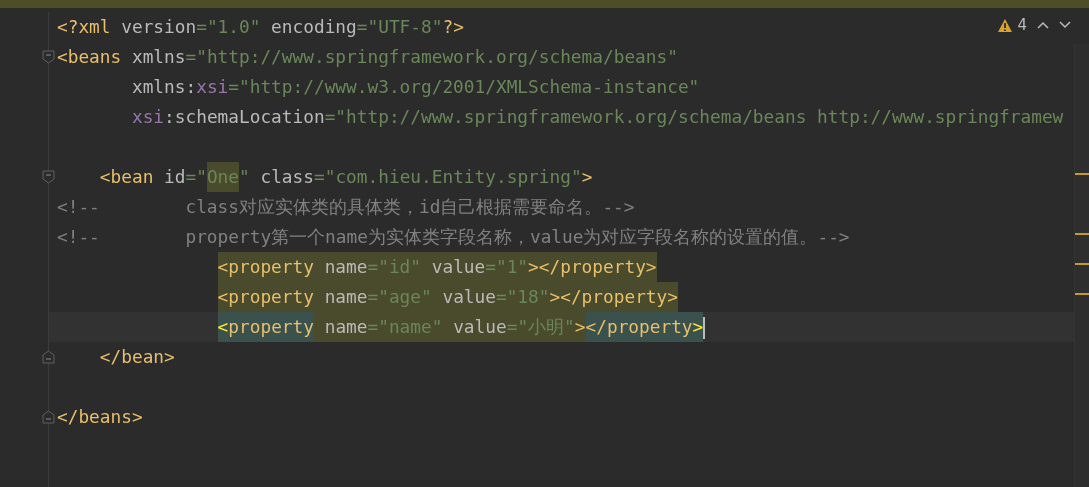 This screenshot has height=487, width=1089. I want to click on code-line: </beans>, so click(100, 417).